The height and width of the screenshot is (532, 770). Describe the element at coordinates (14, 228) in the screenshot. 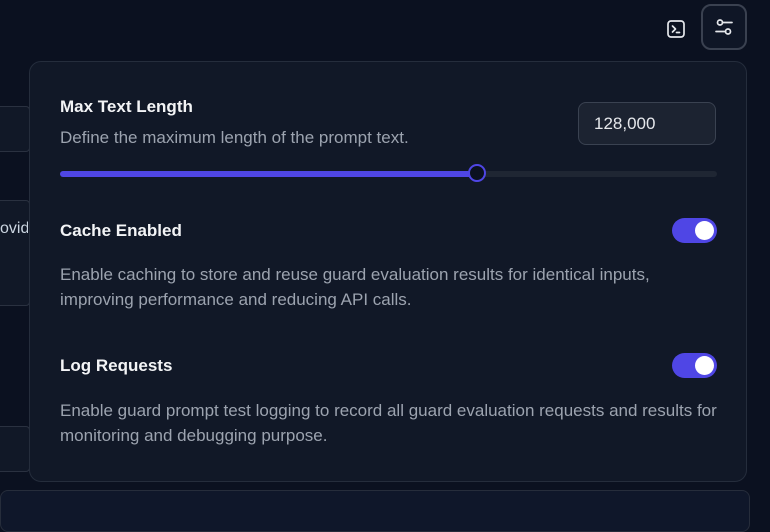

I see `background-partial-text: ovid` at that location.